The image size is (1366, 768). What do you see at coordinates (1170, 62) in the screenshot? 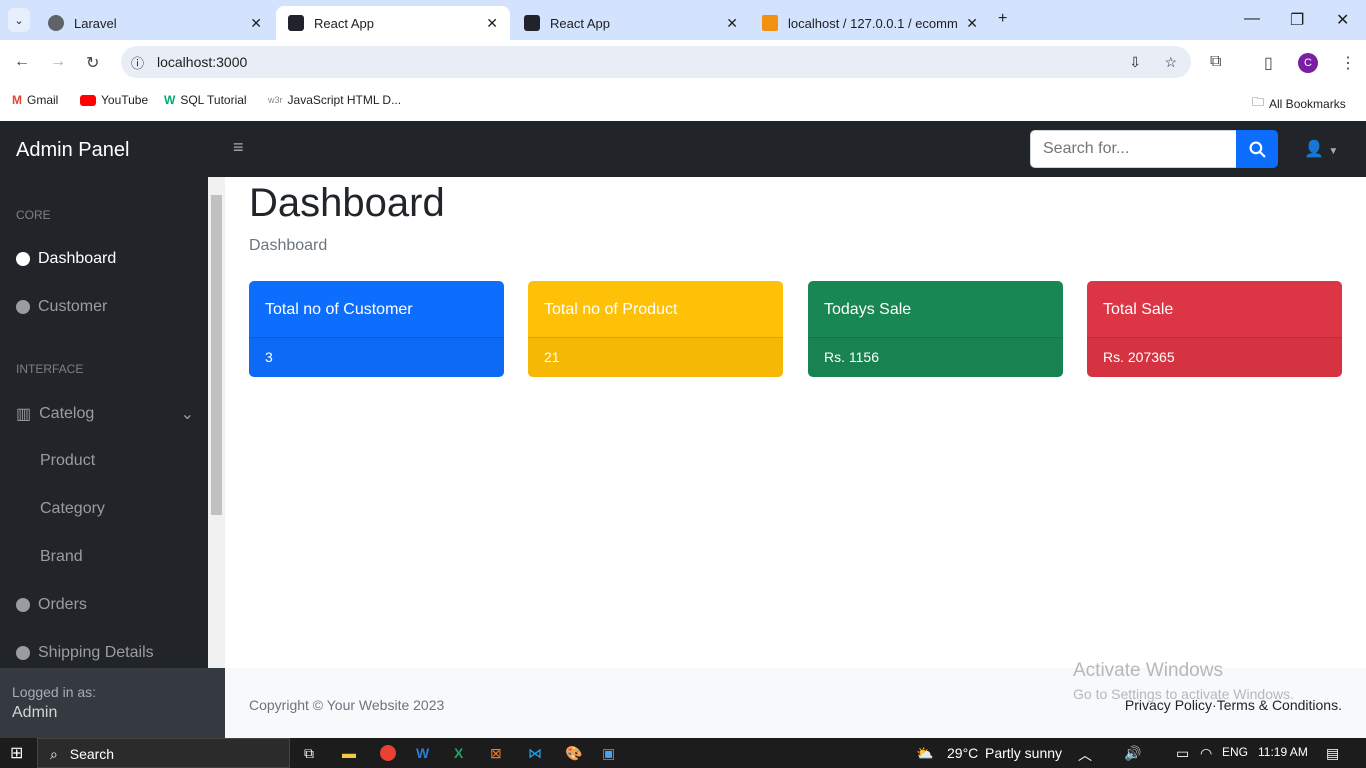
I see `star-icon: ☆` at bounding box center [1170, 62].